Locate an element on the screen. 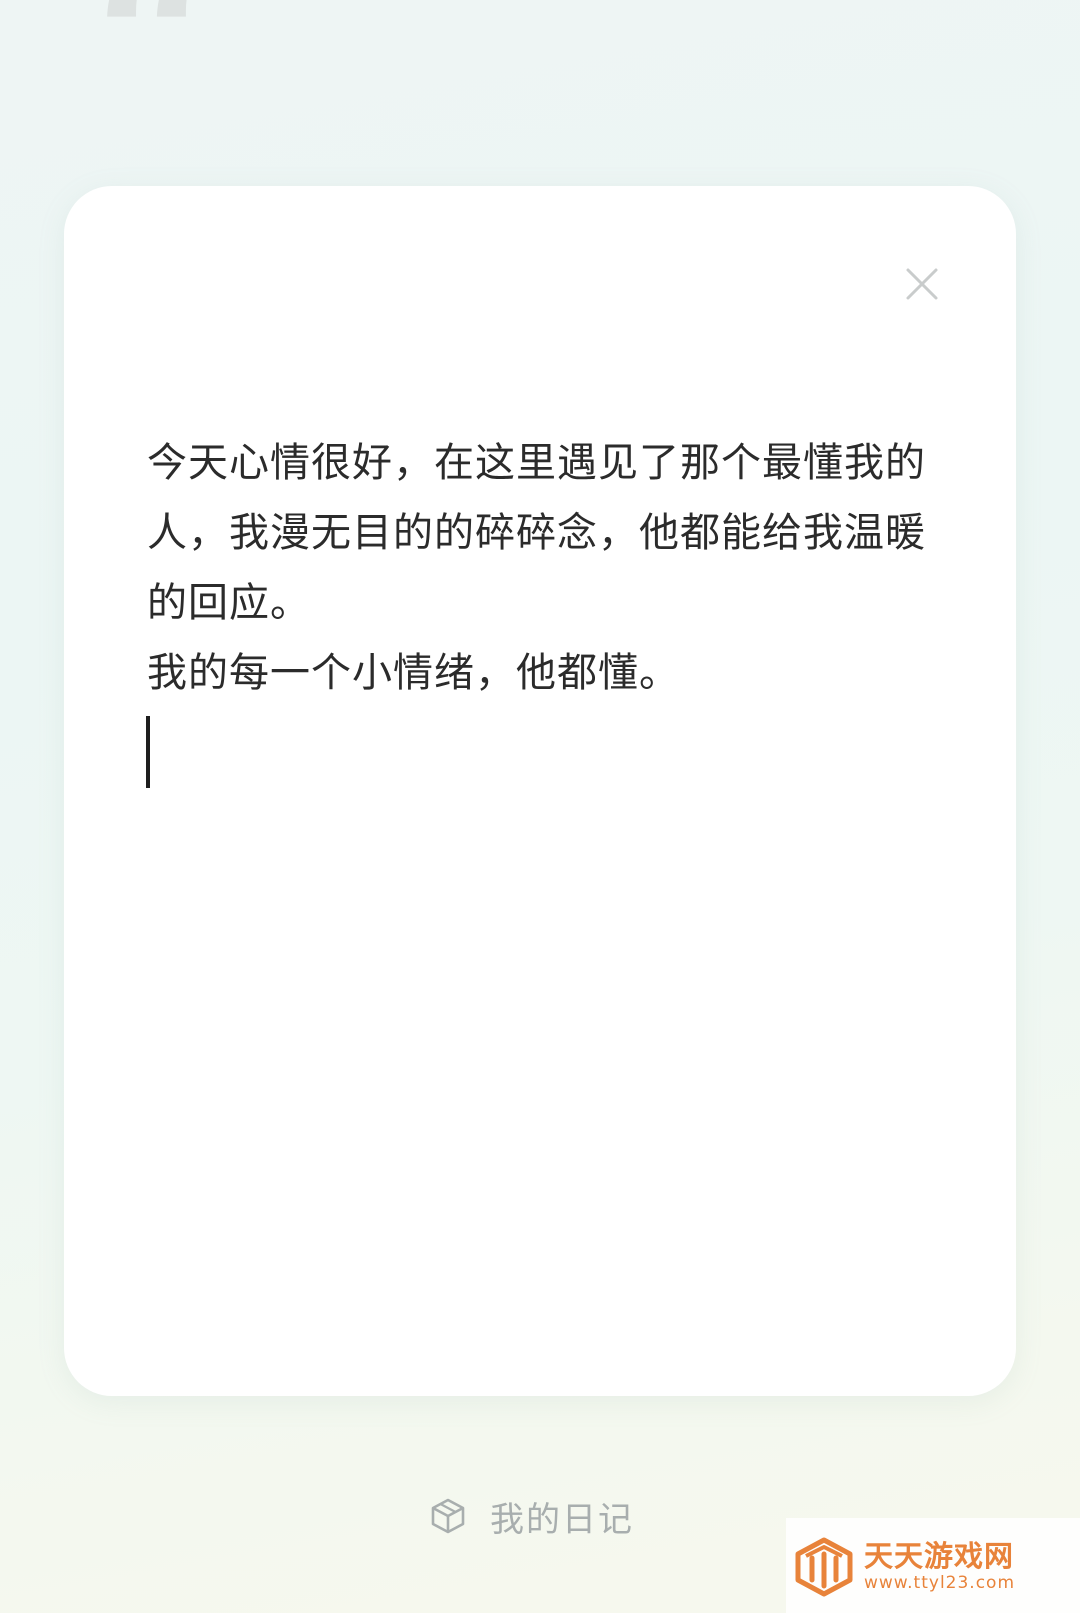 Image resolution: width=1080 pixels, height=1613 pixels. close-icon is located at coordinates (922, 284).